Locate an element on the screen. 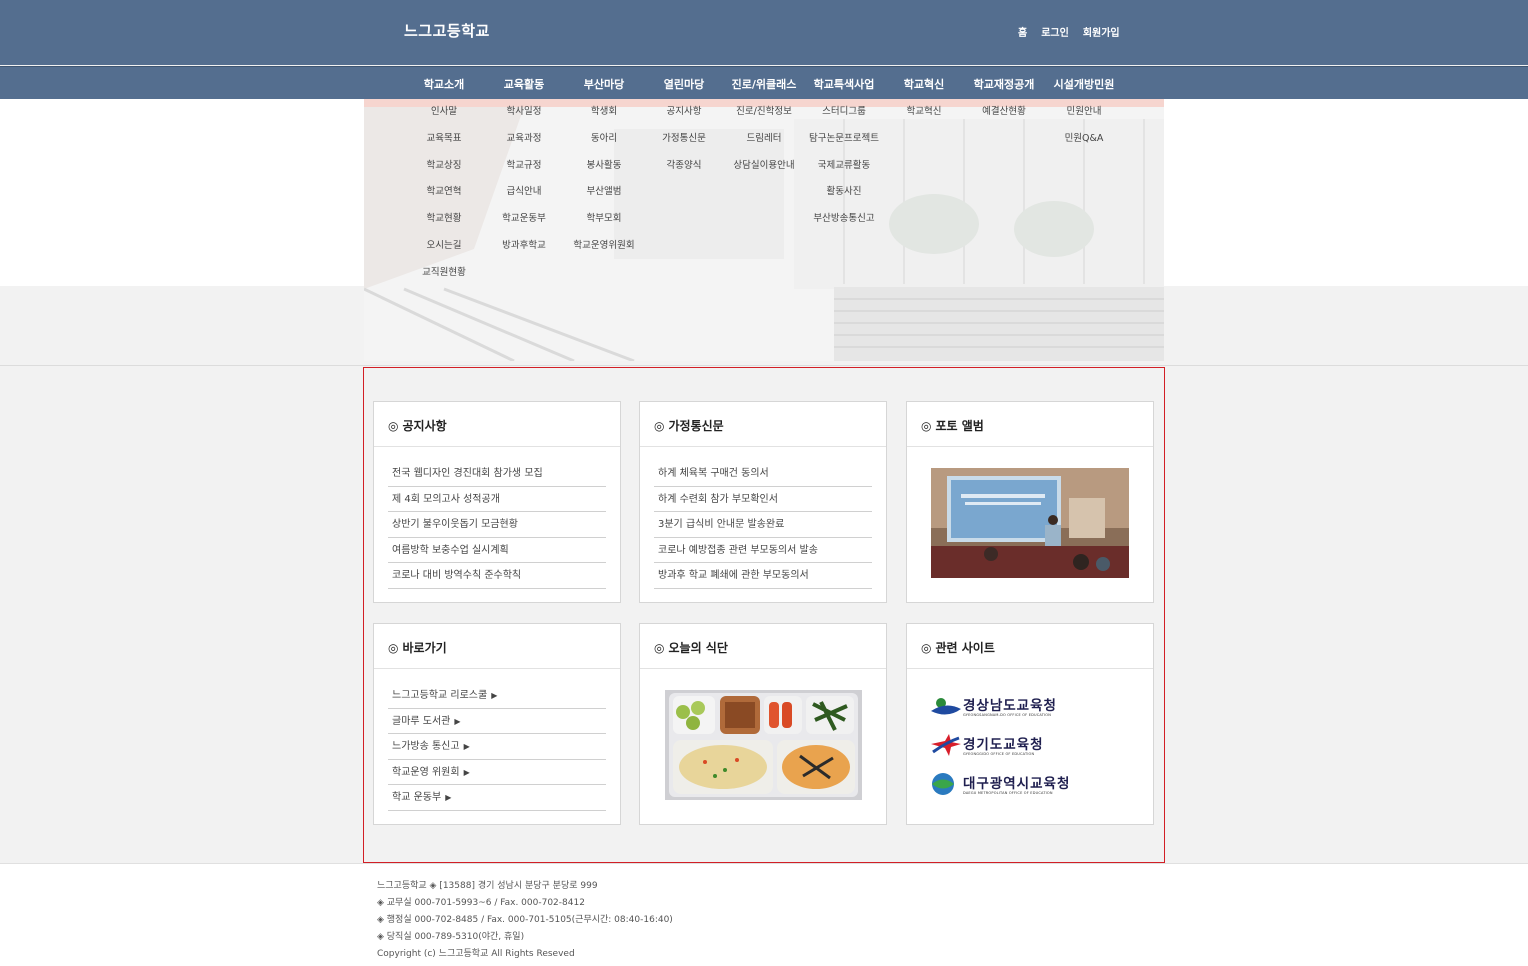  meal-box-header: ◎ 오늘의 식단 is located at coordinates (763, 646).